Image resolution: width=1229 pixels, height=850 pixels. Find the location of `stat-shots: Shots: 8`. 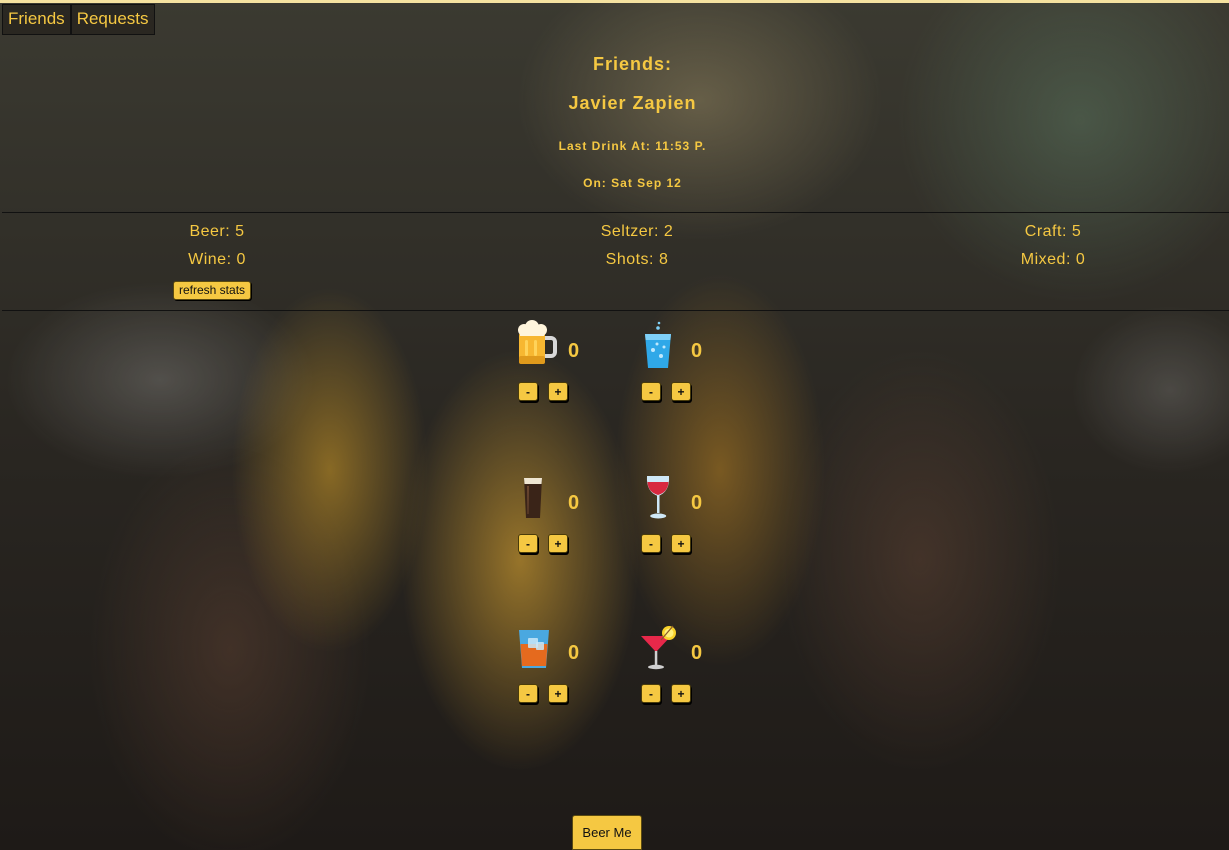

stat-shots: Shots: 8 is located at coordinates (637, 259).